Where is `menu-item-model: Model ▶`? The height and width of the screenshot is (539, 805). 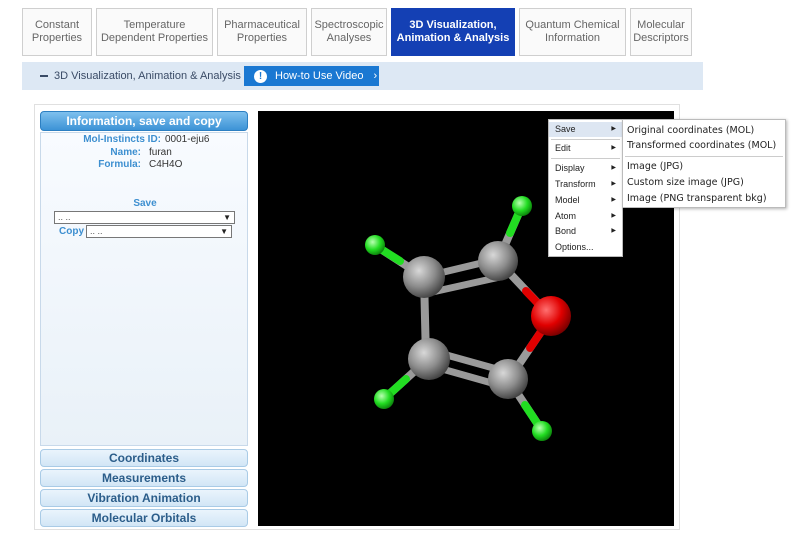 menu-item-model: Model ▶ is located at coordinates (585, 200).